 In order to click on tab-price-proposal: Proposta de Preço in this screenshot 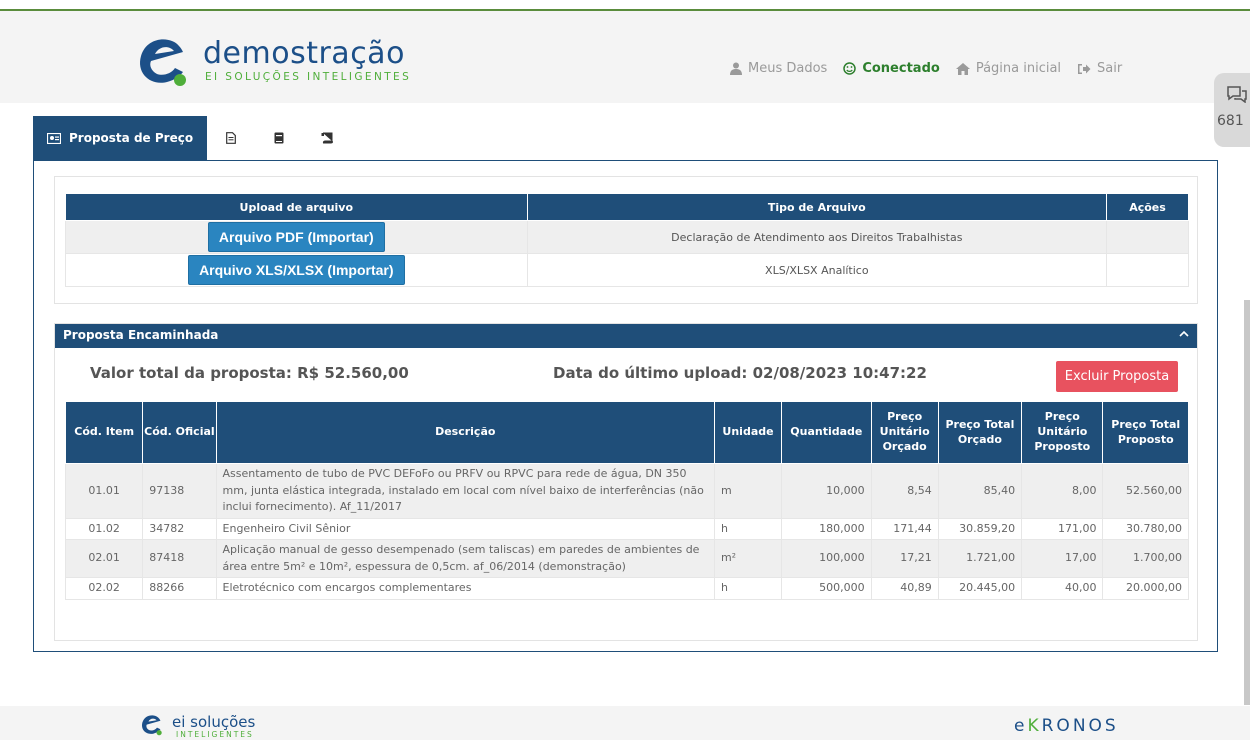, I will do `click(120, 138)`.